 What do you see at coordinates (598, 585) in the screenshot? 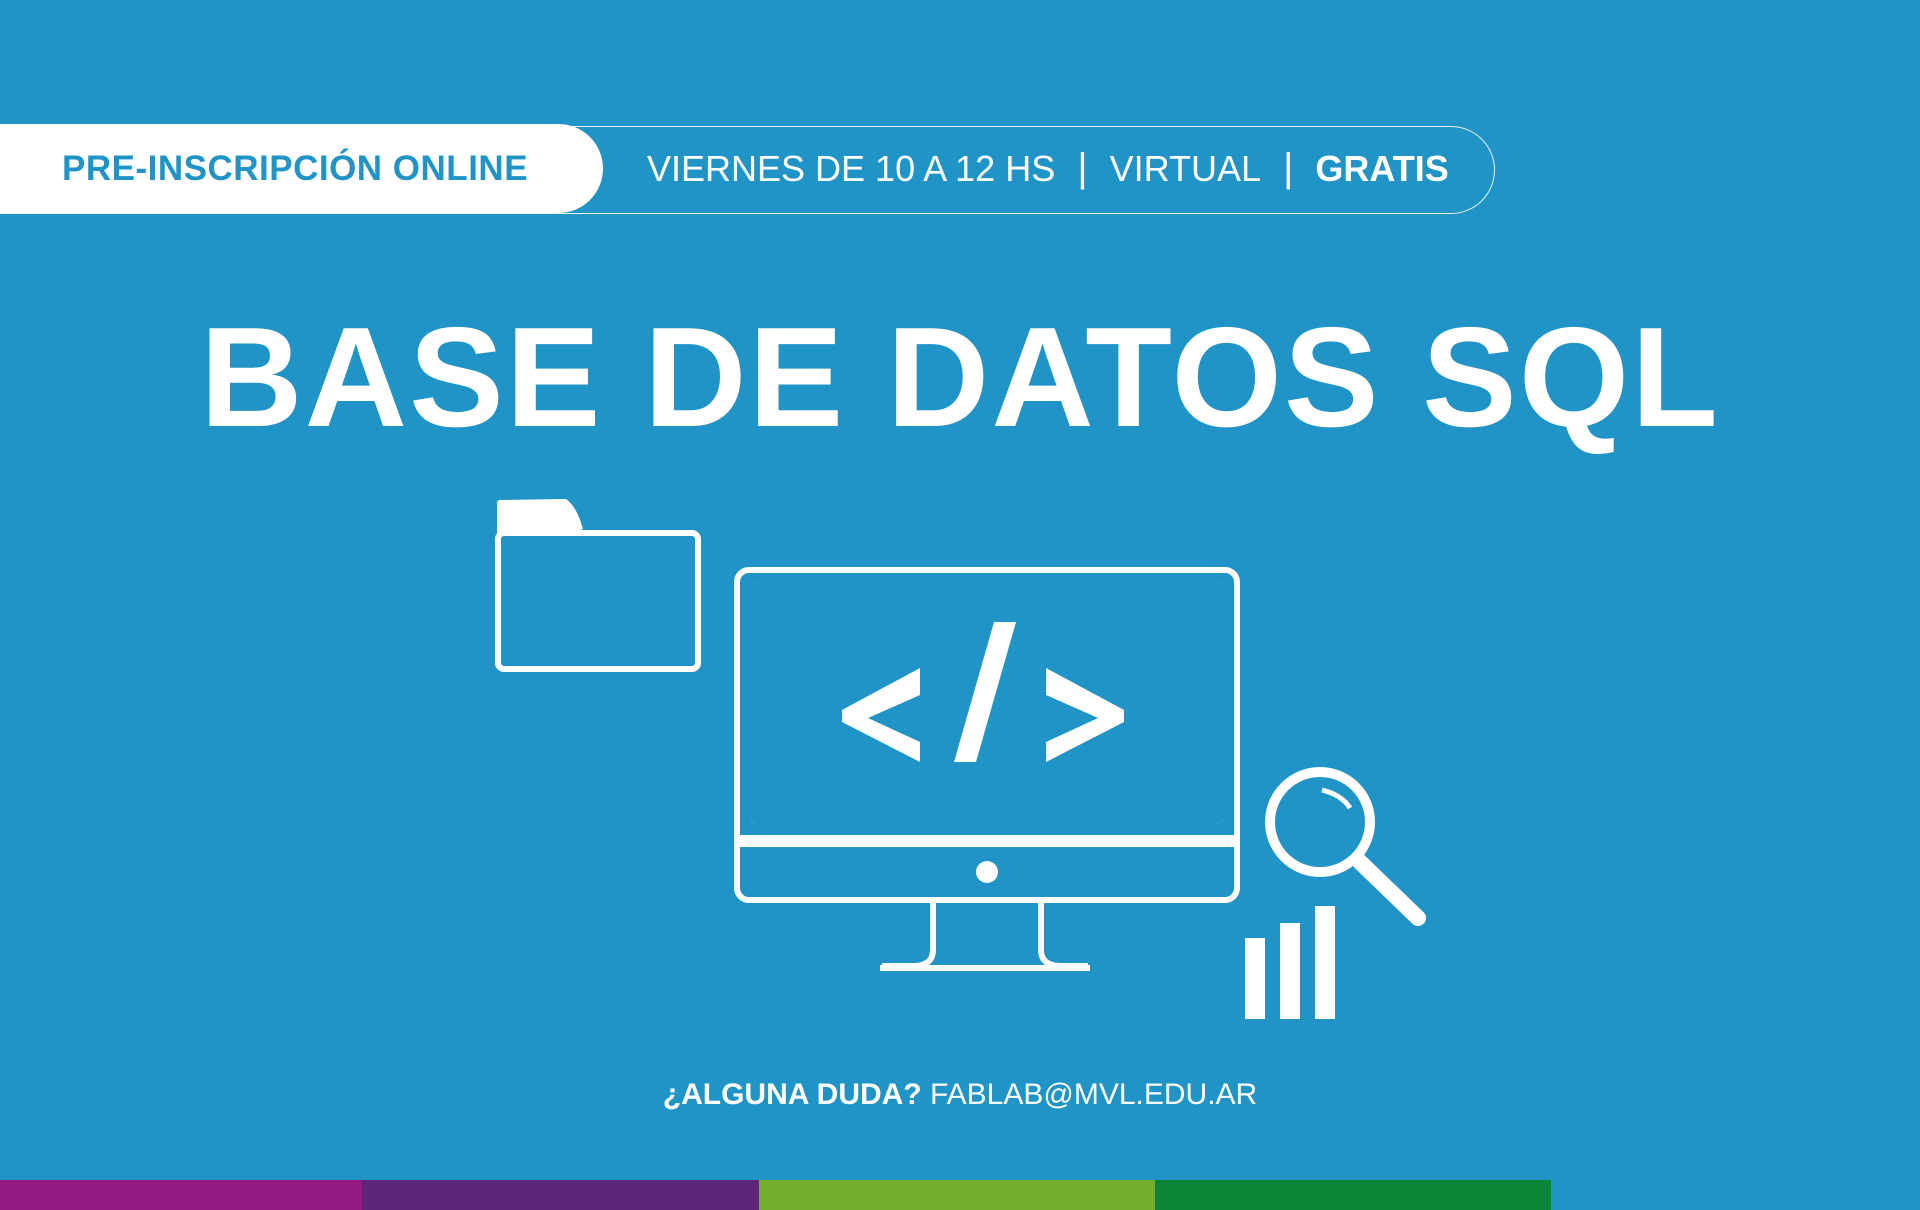
I see `folder-icon` at bounding box center [598, 585].